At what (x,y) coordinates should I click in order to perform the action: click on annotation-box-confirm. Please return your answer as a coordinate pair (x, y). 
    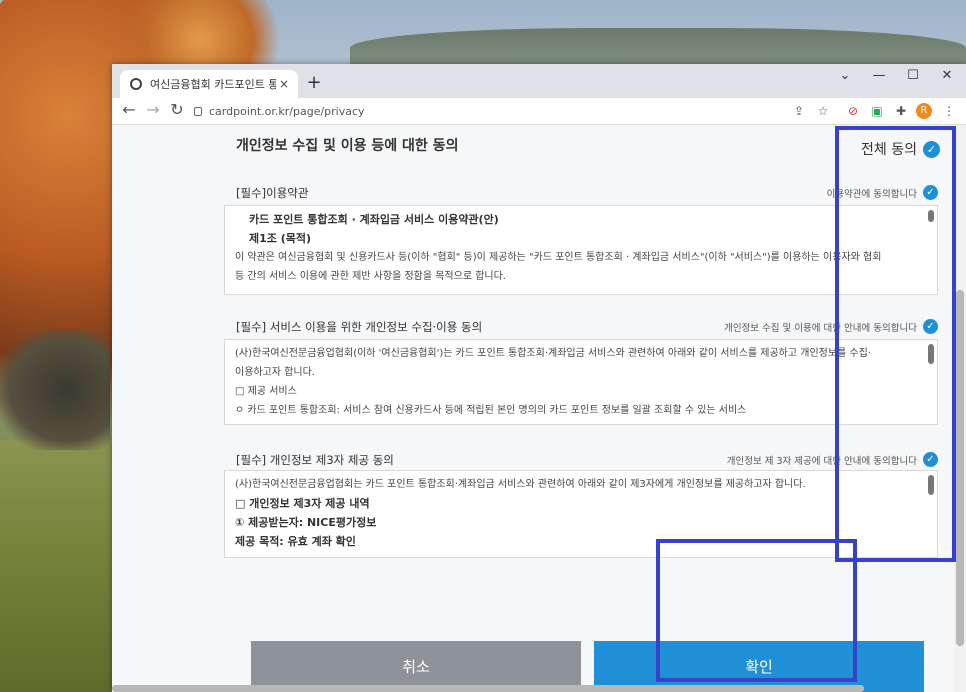
    Looking at the image, I should click on (756, 610).